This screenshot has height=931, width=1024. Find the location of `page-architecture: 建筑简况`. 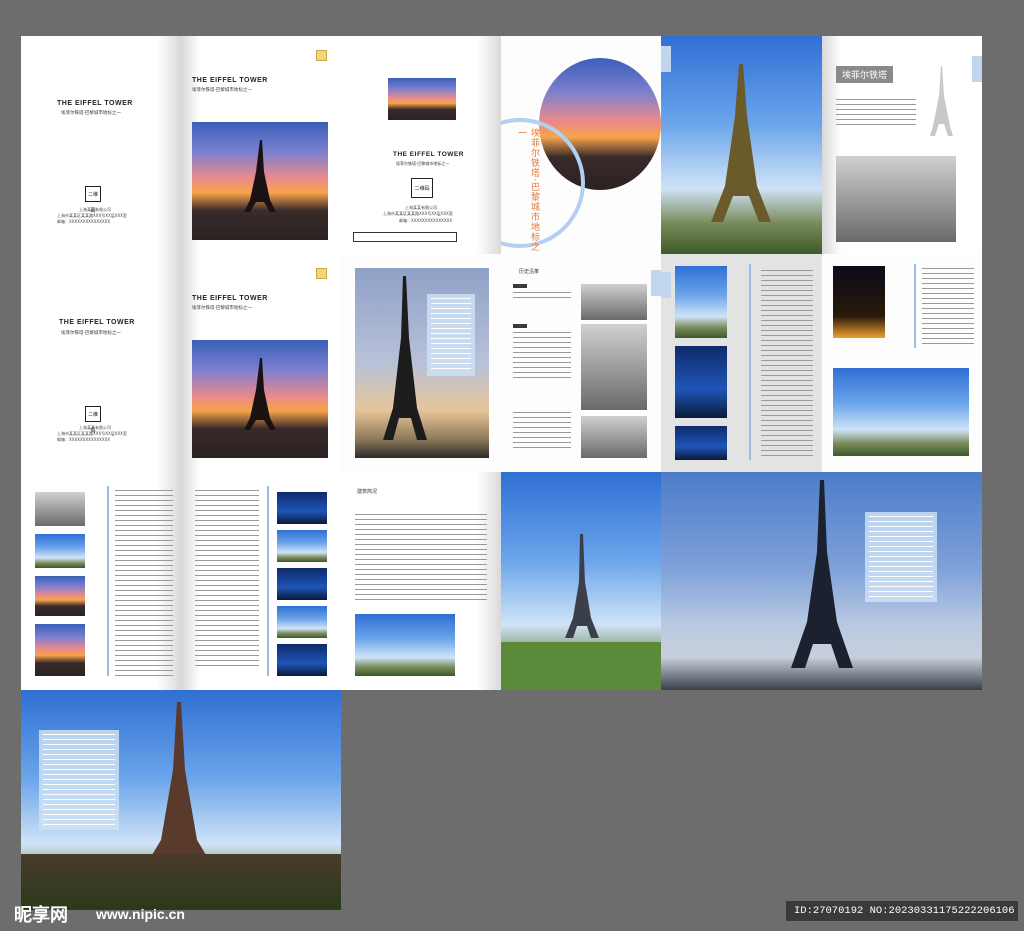

page-architecture: 建筑简况 is located at coordinates (421, 581).